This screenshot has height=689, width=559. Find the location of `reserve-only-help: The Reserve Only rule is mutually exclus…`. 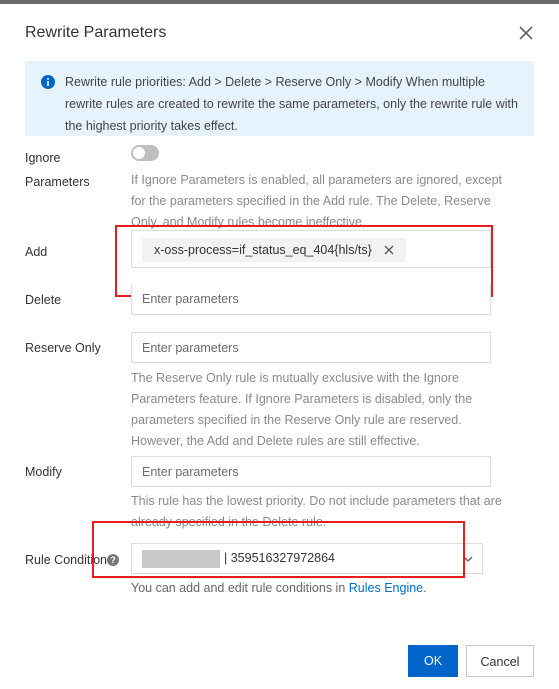

reserve-only-help: The Reserve Only rule is mutually exclus… is located at coordinates (302, 409).